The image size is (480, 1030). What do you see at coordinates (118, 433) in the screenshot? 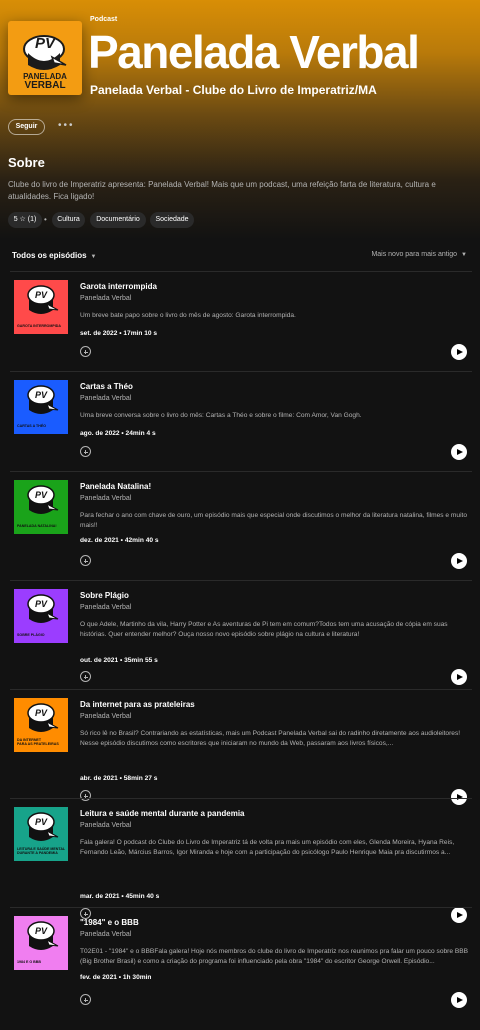
I see `episode-meta: ago. de 2022 • 24min 4 s` at bounding box center [118, 433].